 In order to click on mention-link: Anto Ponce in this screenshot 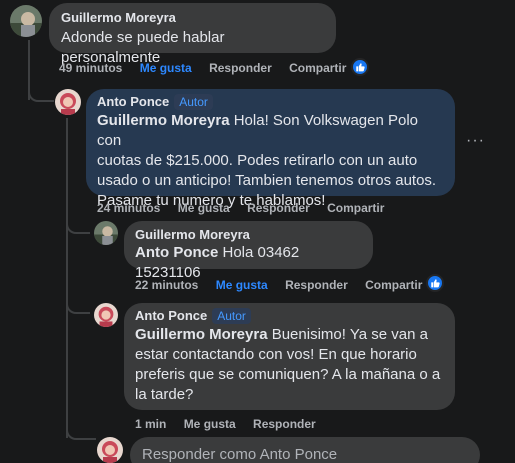, I will do `click(176, 252)`.